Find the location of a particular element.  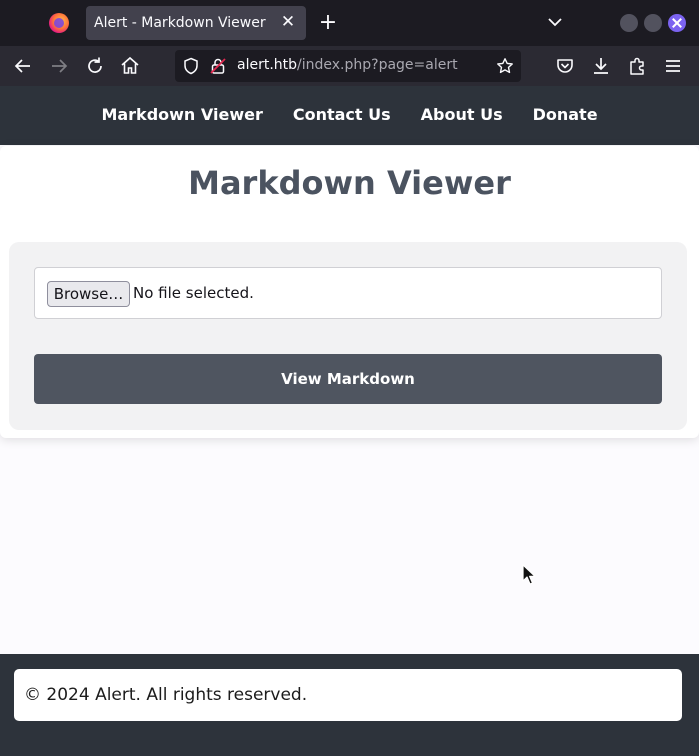

browser-nav-bar: alert.htb/index.php?page=alert is located at coordinates (349, 66).